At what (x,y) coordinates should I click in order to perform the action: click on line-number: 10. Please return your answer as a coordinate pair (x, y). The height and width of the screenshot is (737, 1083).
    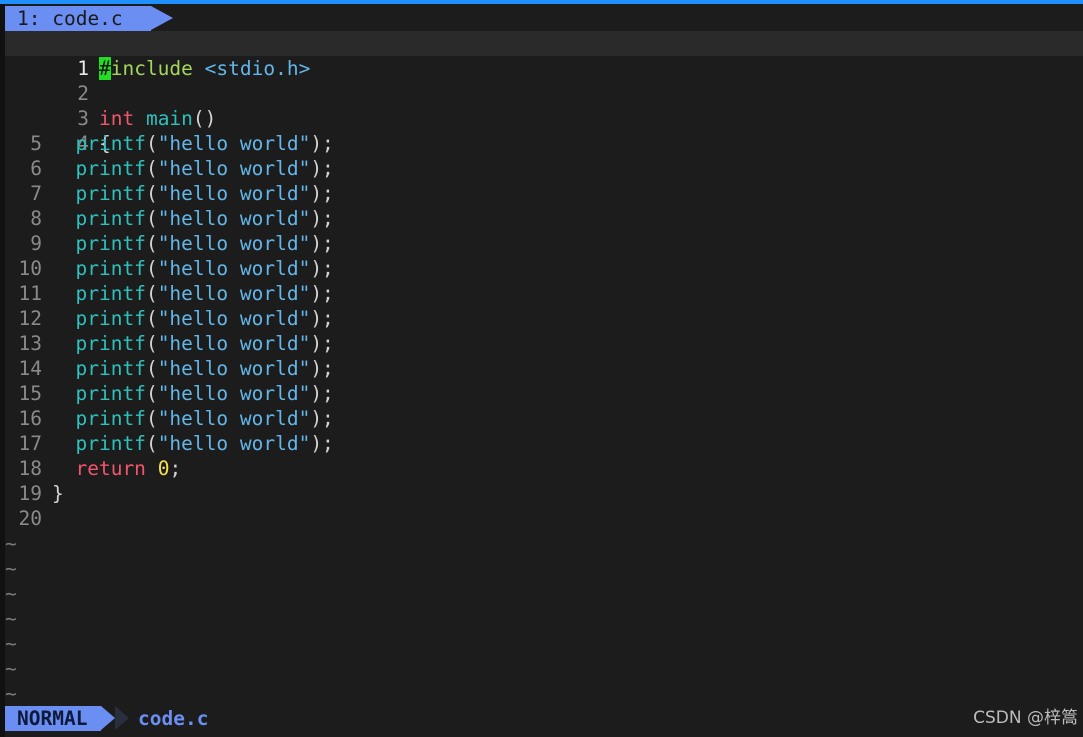
    Looking at the image, I should click on (30, 268).